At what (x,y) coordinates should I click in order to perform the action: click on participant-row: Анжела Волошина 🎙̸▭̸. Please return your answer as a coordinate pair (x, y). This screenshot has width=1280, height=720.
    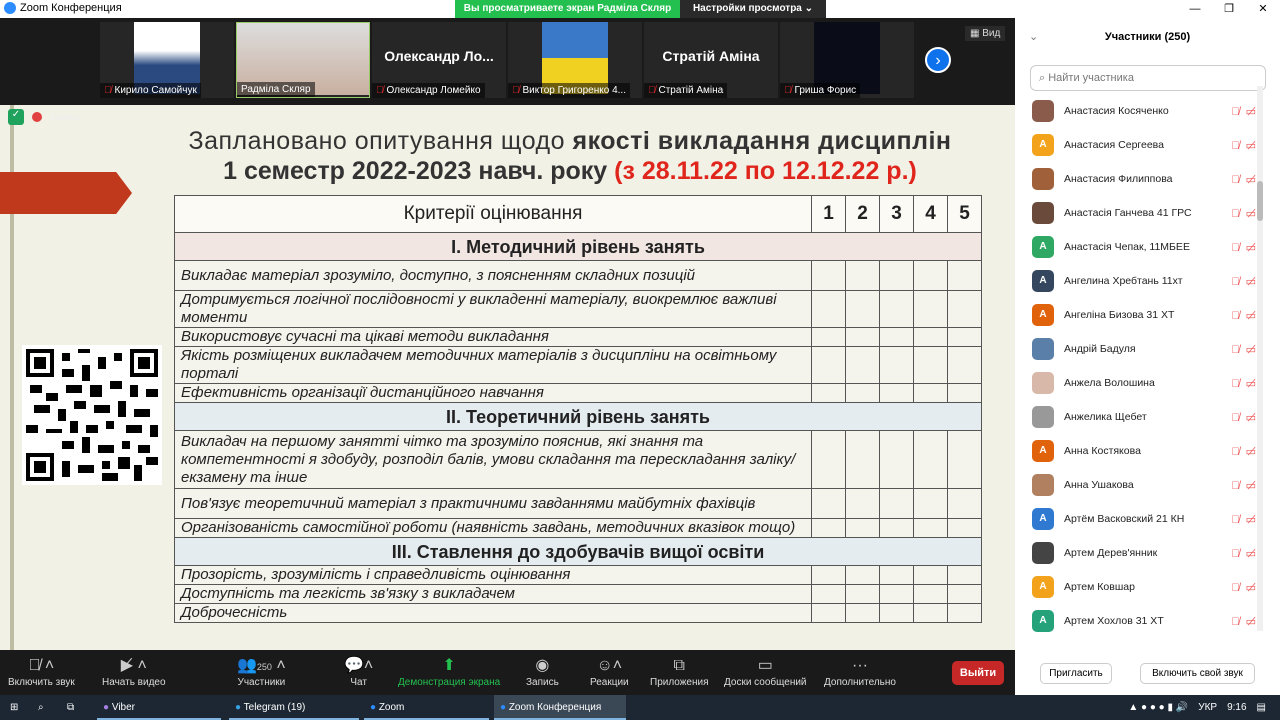
    Looking at the image, I should click on (1142, 383).